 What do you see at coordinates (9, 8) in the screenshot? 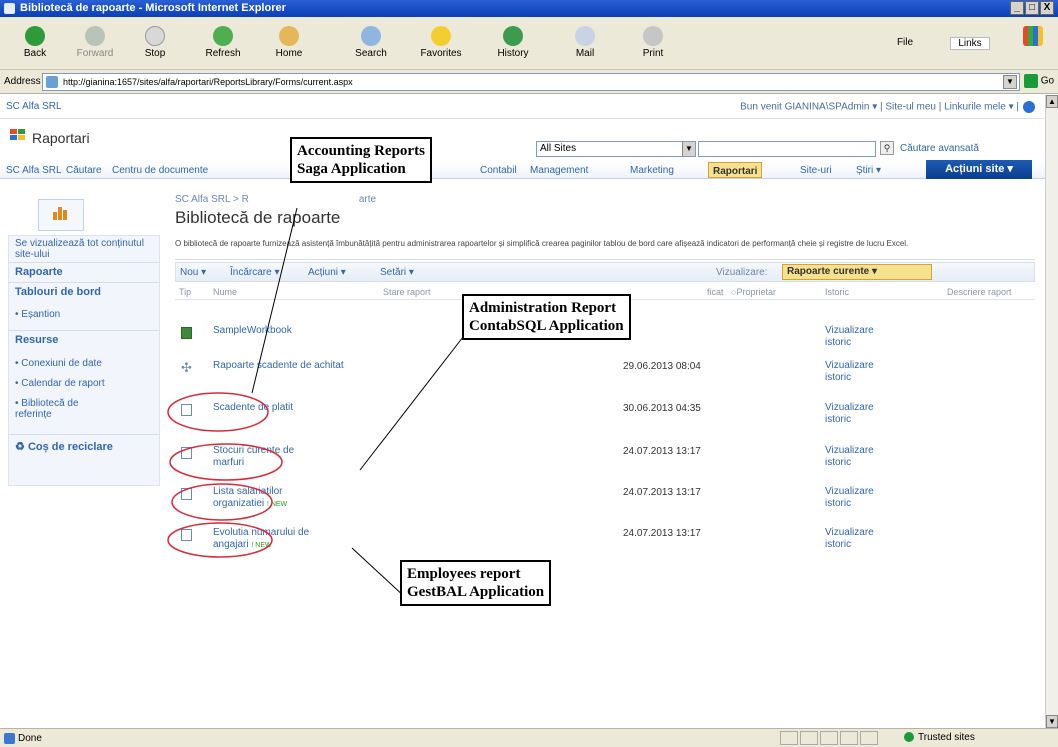
I see `ie-icon` at bounding box center [9, 8].